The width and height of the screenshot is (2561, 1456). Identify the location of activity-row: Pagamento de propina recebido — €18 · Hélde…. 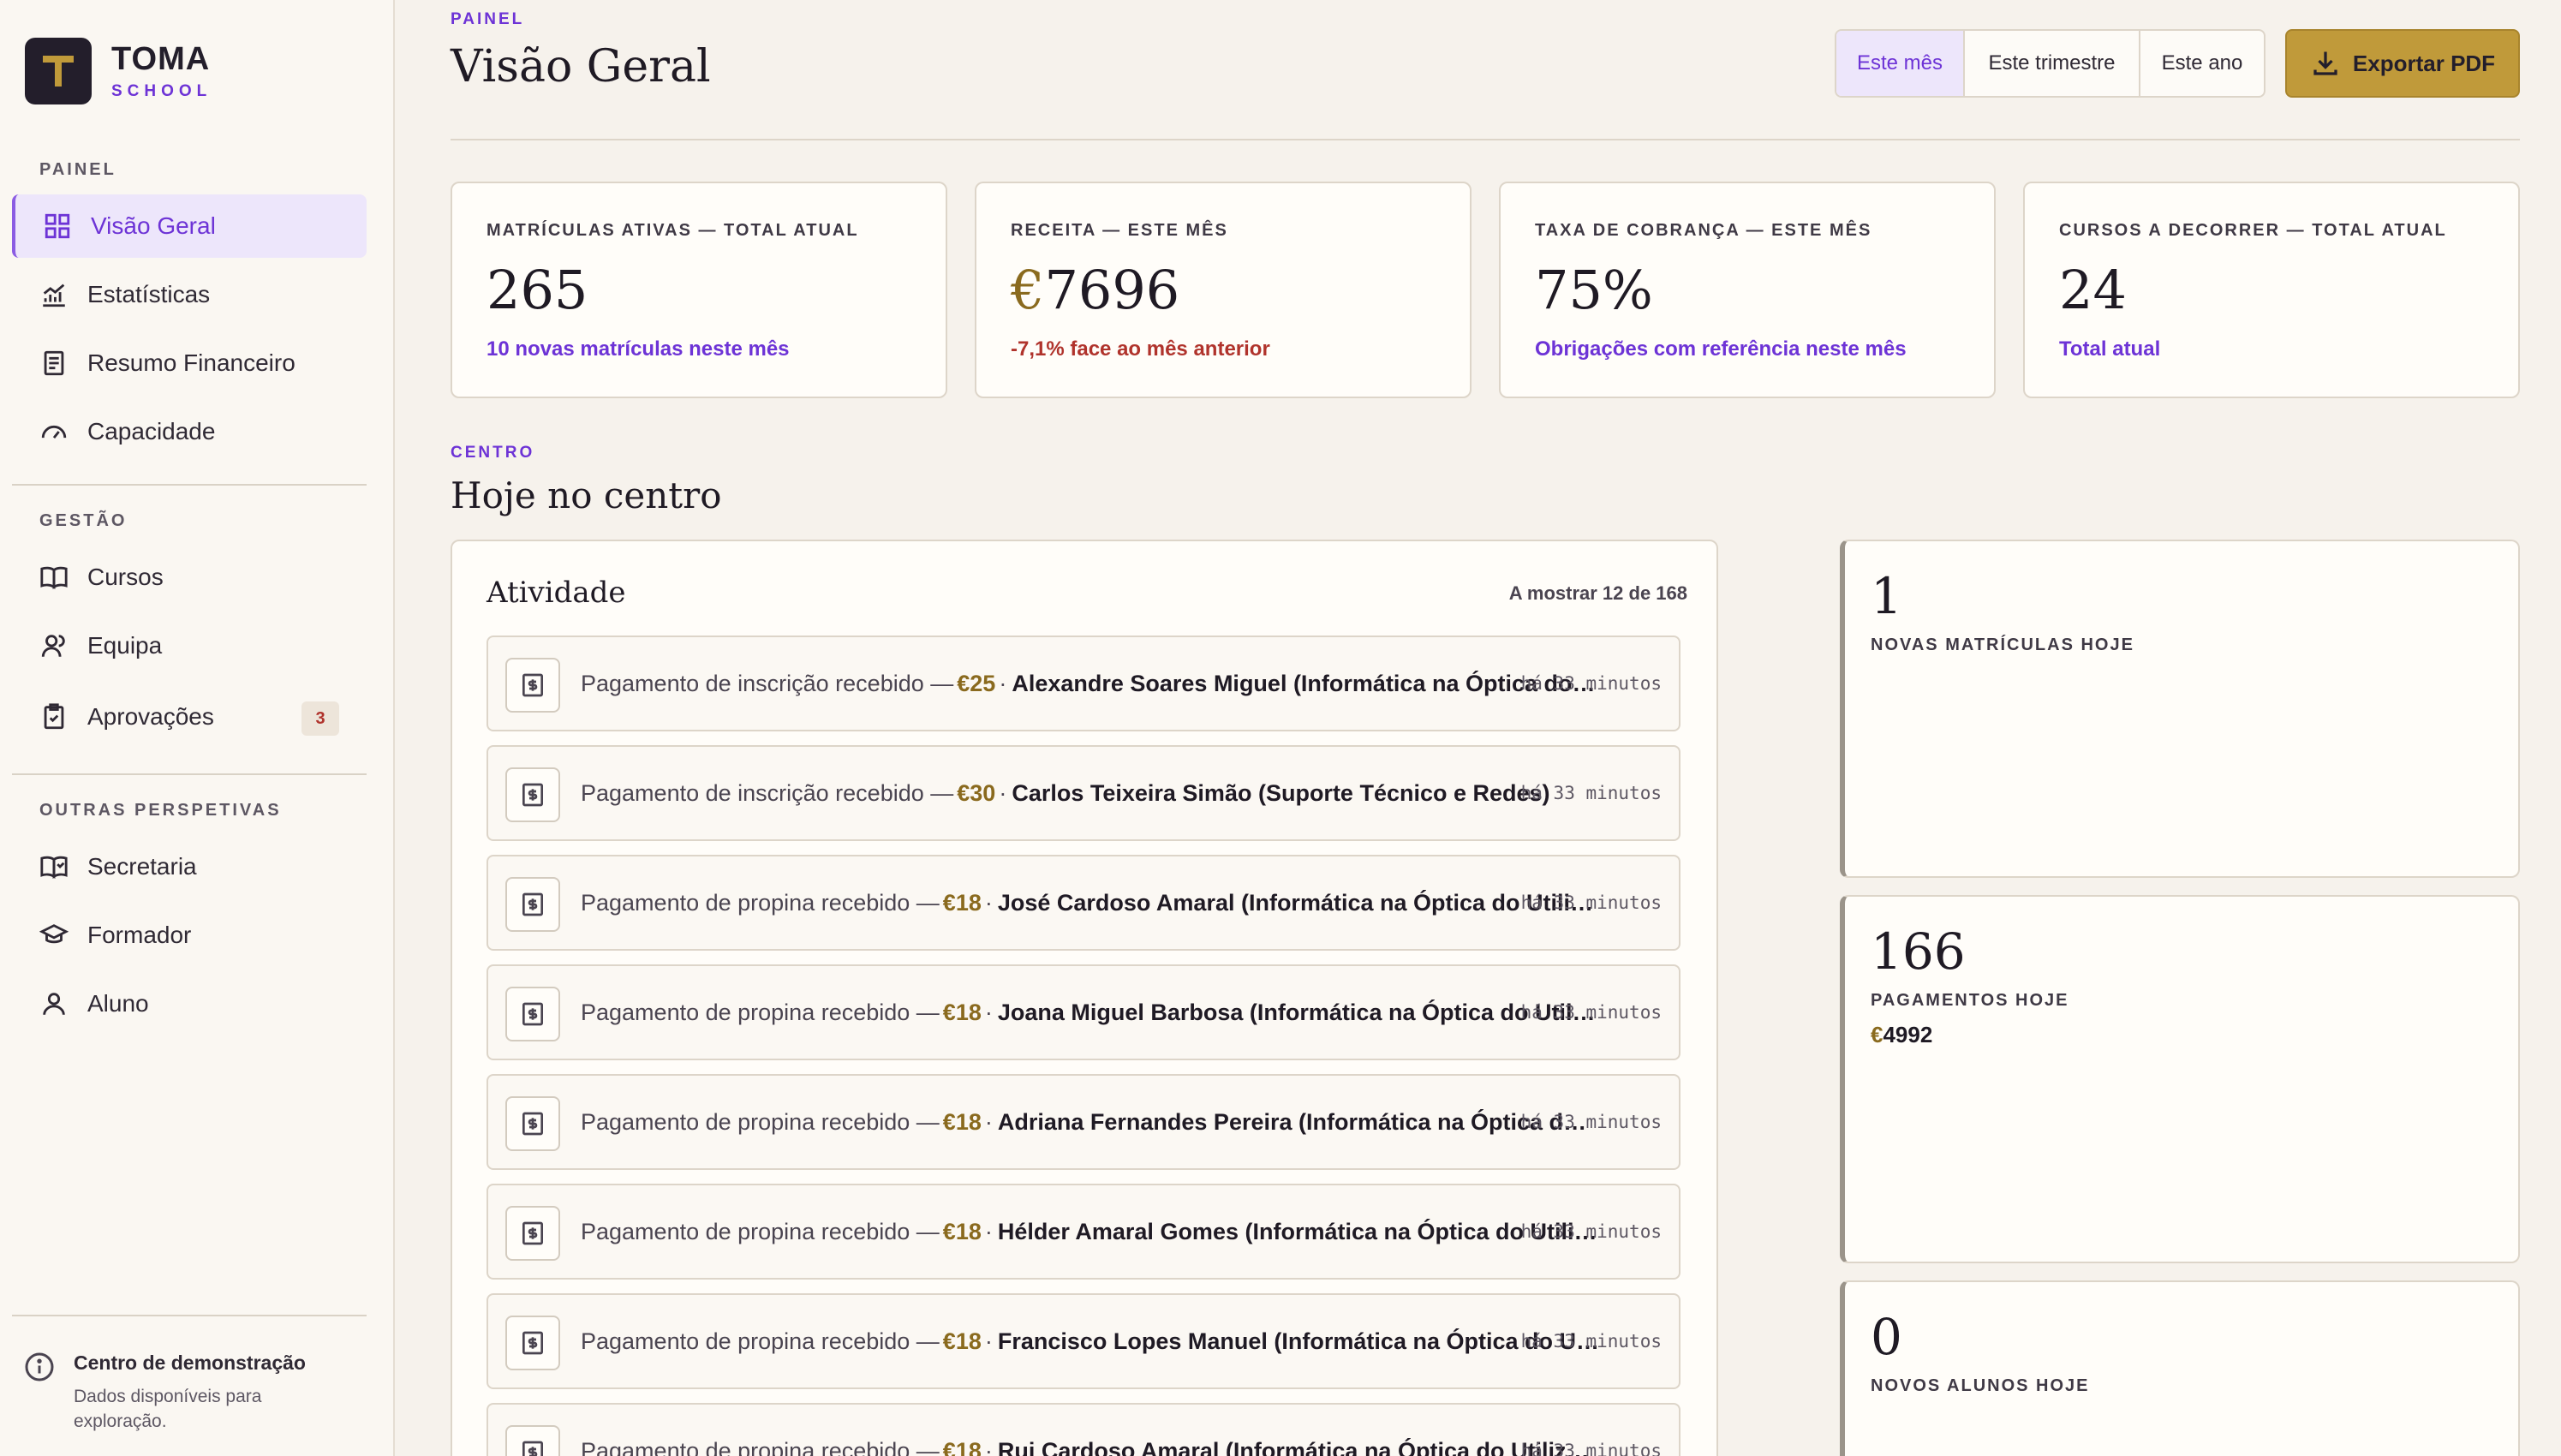
(1083, 1232).